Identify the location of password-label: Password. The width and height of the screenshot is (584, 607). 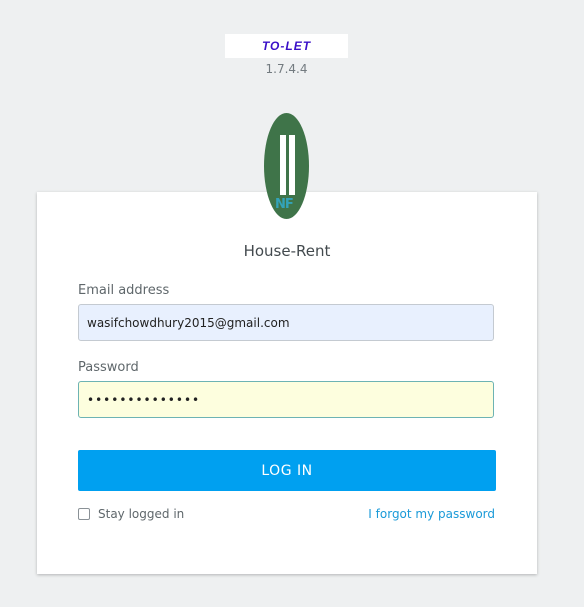
(108, 367).